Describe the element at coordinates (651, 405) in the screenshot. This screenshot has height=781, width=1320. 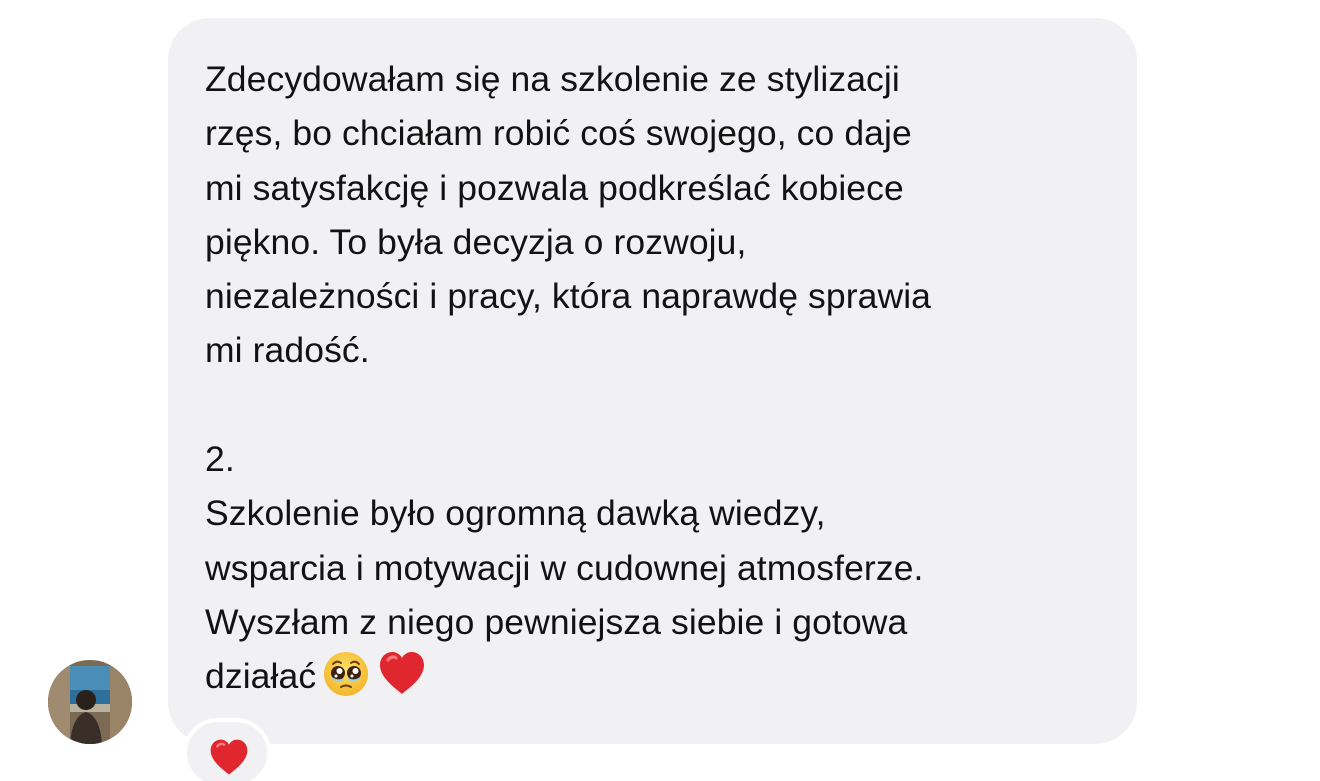
I see `message-blank-line` at that location.